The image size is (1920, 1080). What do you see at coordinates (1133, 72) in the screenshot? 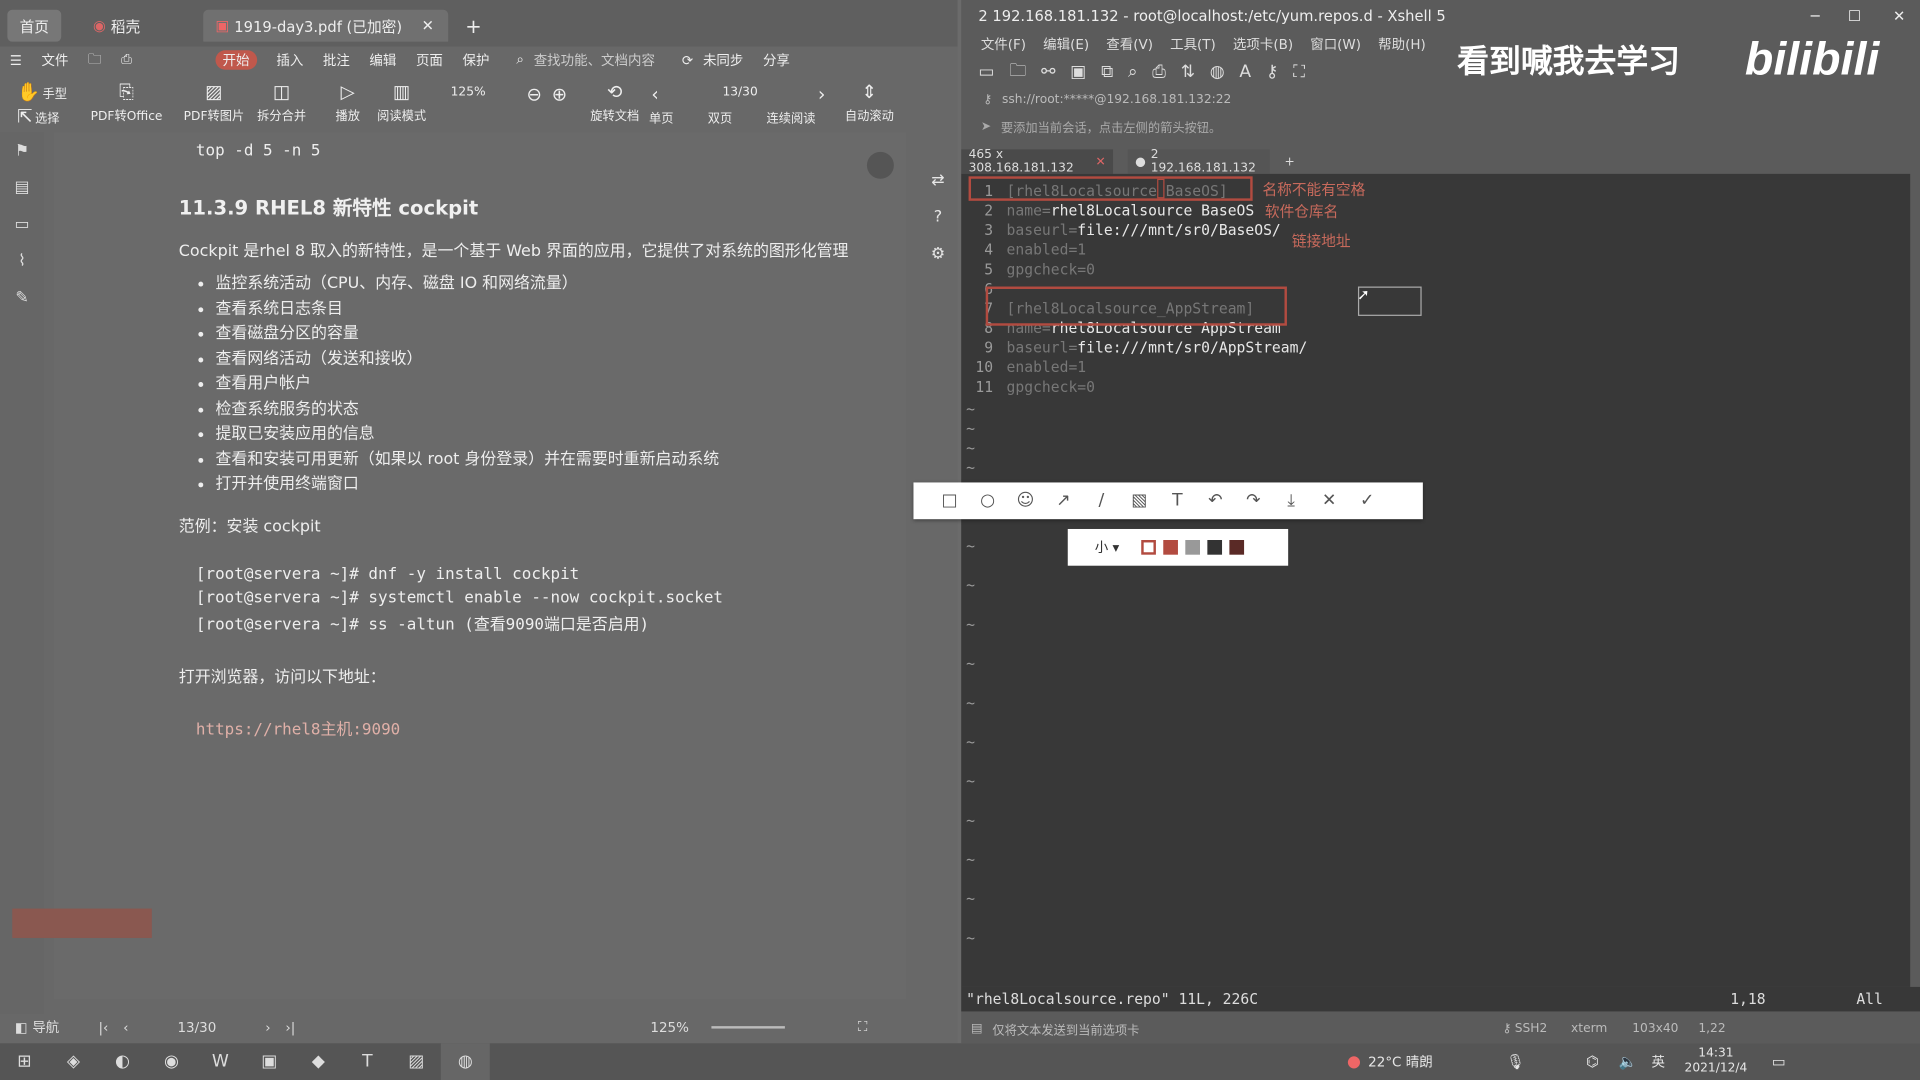
I see `find-icon: ⌕` at bounding box center [1133, 72].